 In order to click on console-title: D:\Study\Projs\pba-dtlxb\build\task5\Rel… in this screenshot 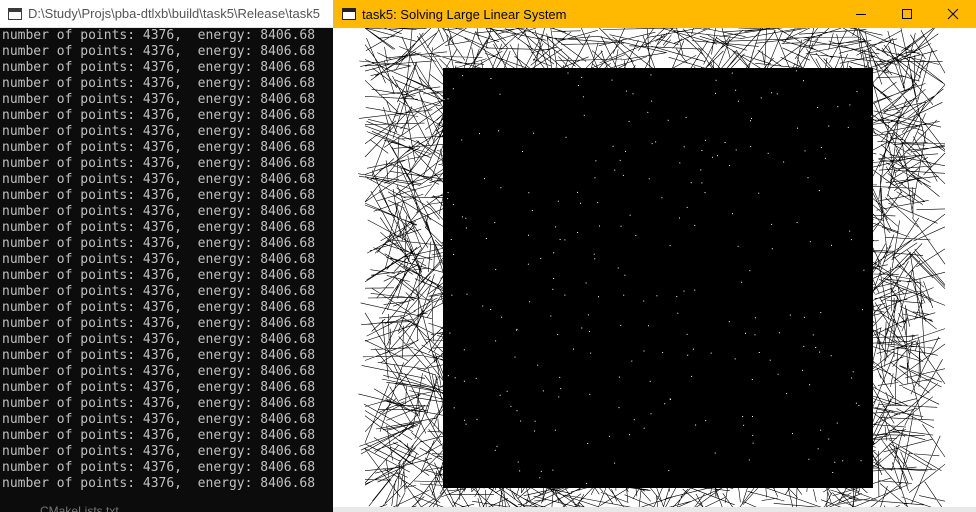, I will do `click(174, 13)`.